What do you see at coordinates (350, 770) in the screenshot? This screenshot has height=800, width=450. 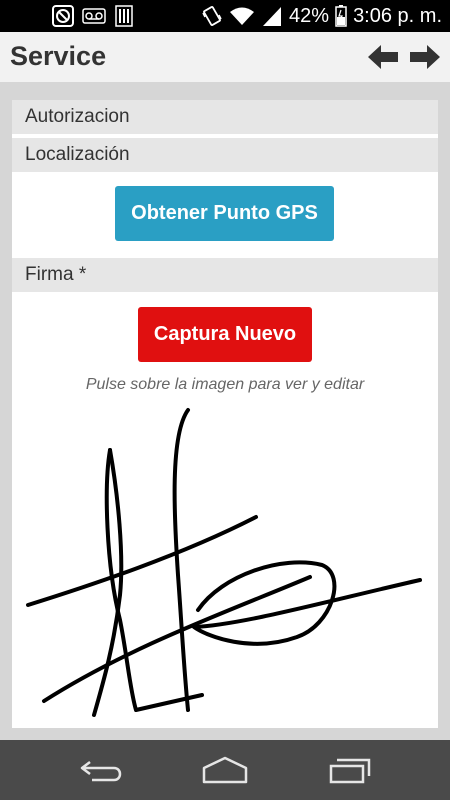 I see `recent-apps-icon` at bounding box center [350, 770].